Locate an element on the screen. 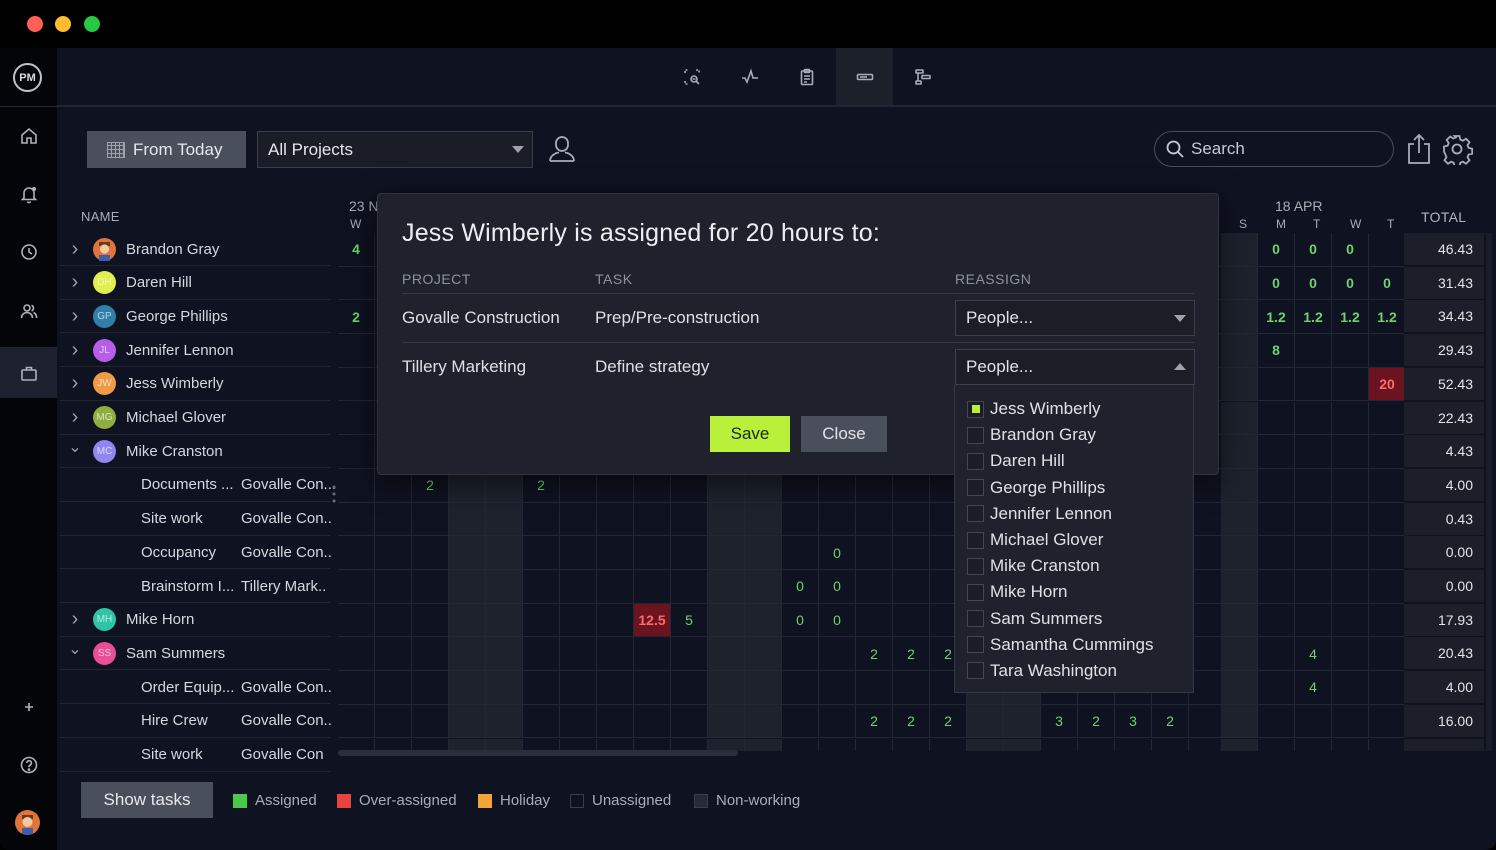 The width and height of the screenshot is (1496, 850). chevron-right-icon: › is located at coordinates (75, 350).